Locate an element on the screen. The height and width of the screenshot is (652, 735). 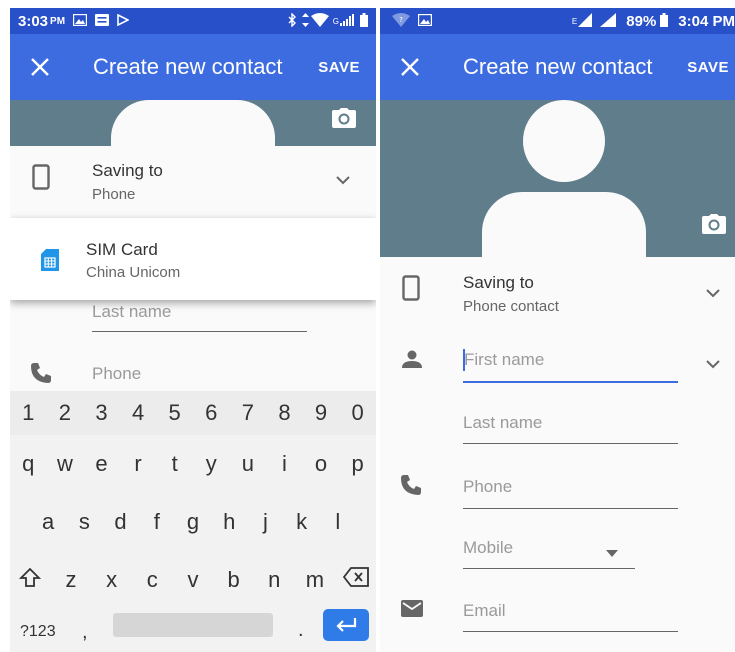
period-key: . is located at coordinates (301, 630).